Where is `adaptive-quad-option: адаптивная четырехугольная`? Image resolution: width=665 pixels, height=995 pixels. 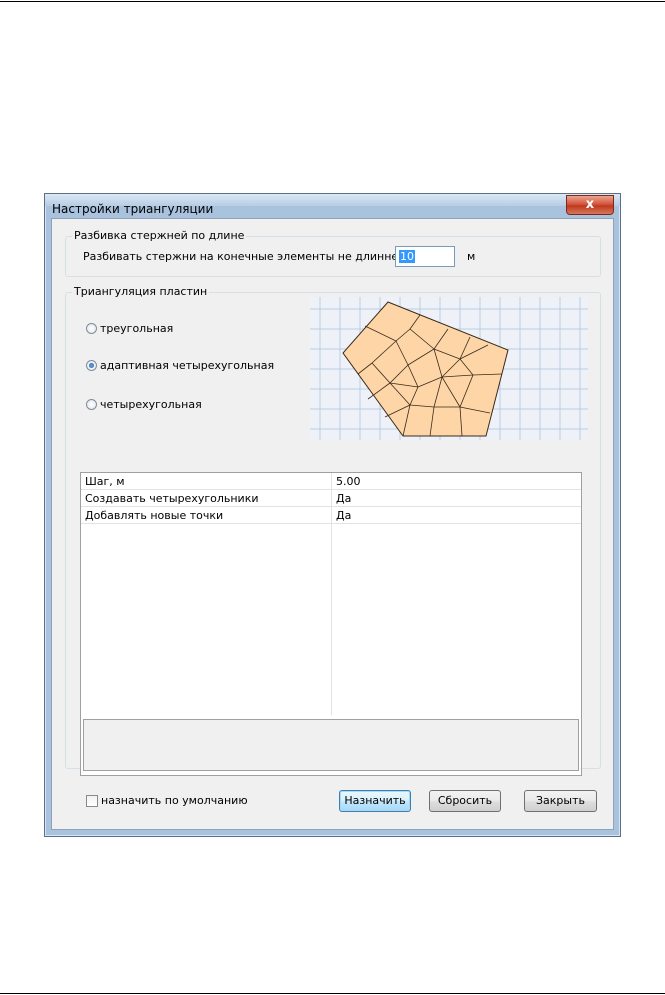 adaptive-quad-option: адаптивная четырехугольная is located at coordinates (180, 365).